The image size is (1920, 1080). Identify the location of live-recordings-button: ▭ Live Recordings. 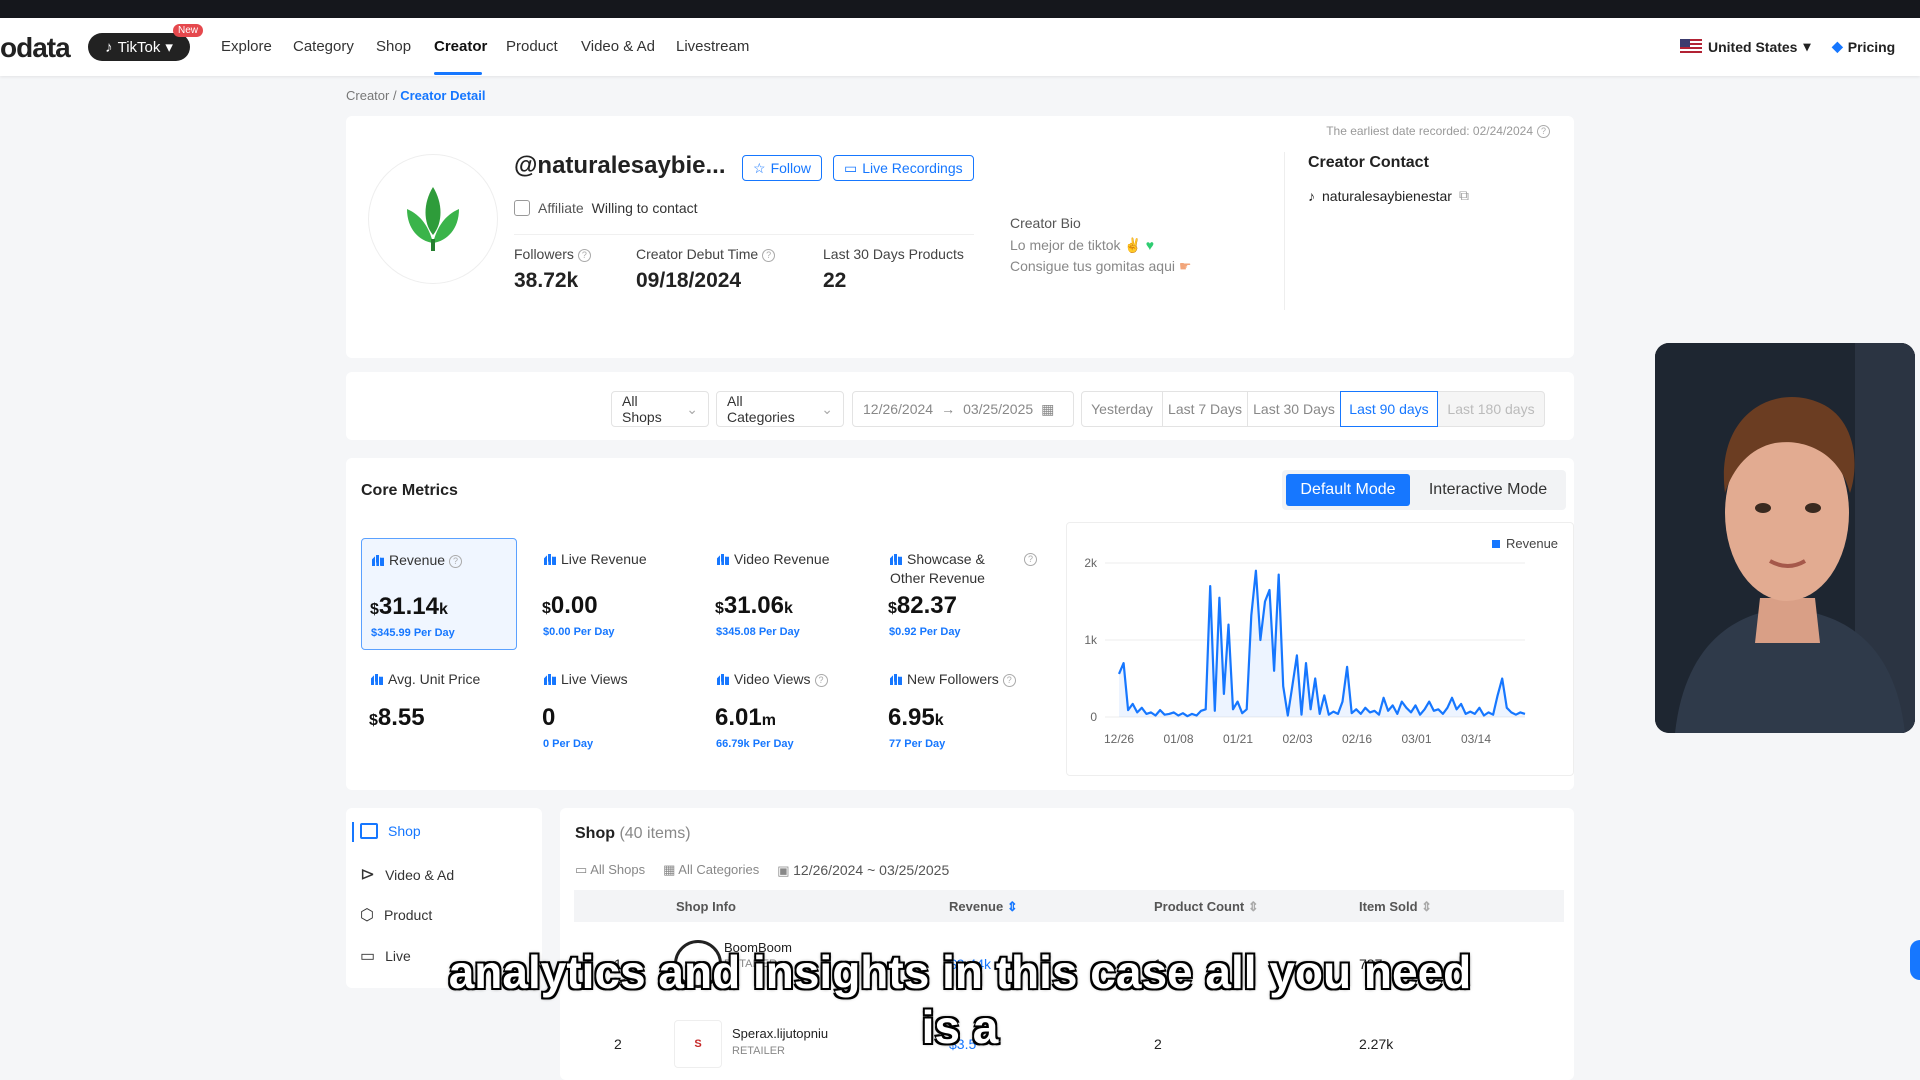
(903, 168).